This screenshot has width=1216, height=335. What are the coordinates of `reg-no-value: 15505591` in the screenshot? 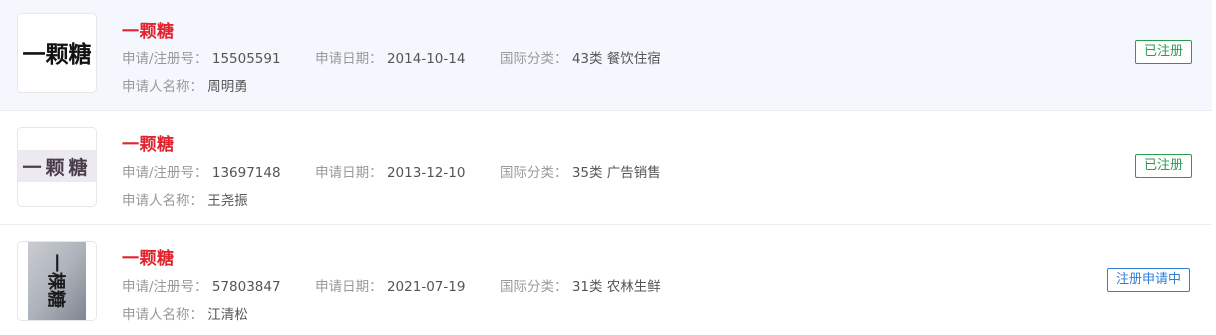 It's located at (246, 59).